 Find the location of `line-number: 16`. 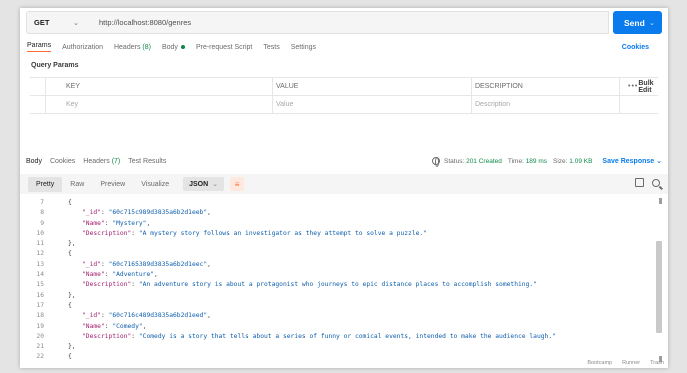

line-number: 16 is located at coordinates (40, 295).